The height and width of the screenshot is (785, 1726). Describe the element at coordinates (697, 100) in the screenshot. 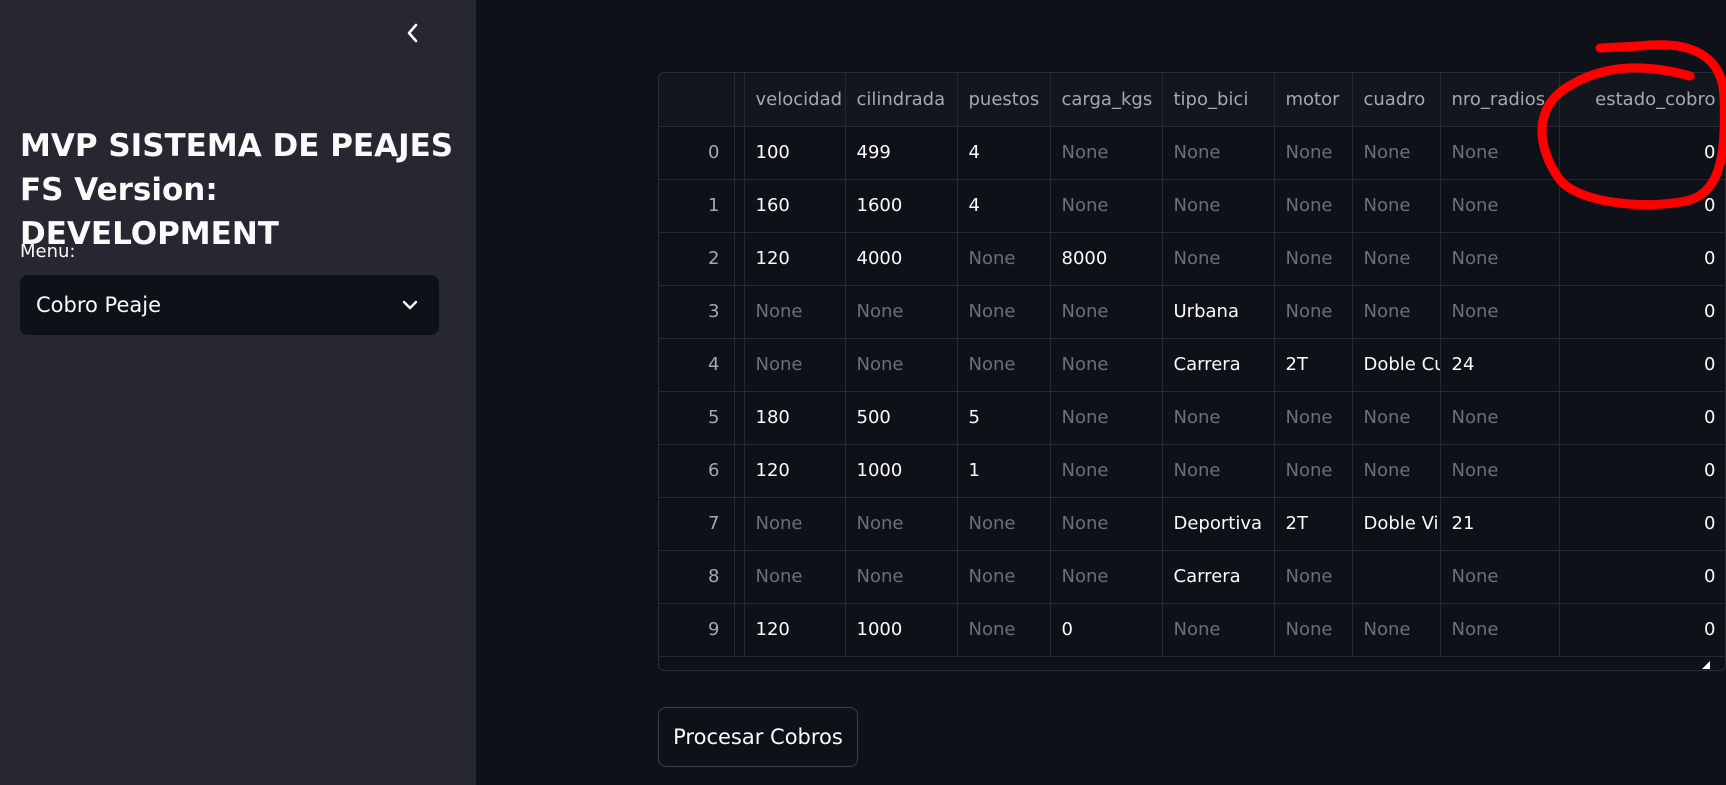

I see `header-index` at that location.